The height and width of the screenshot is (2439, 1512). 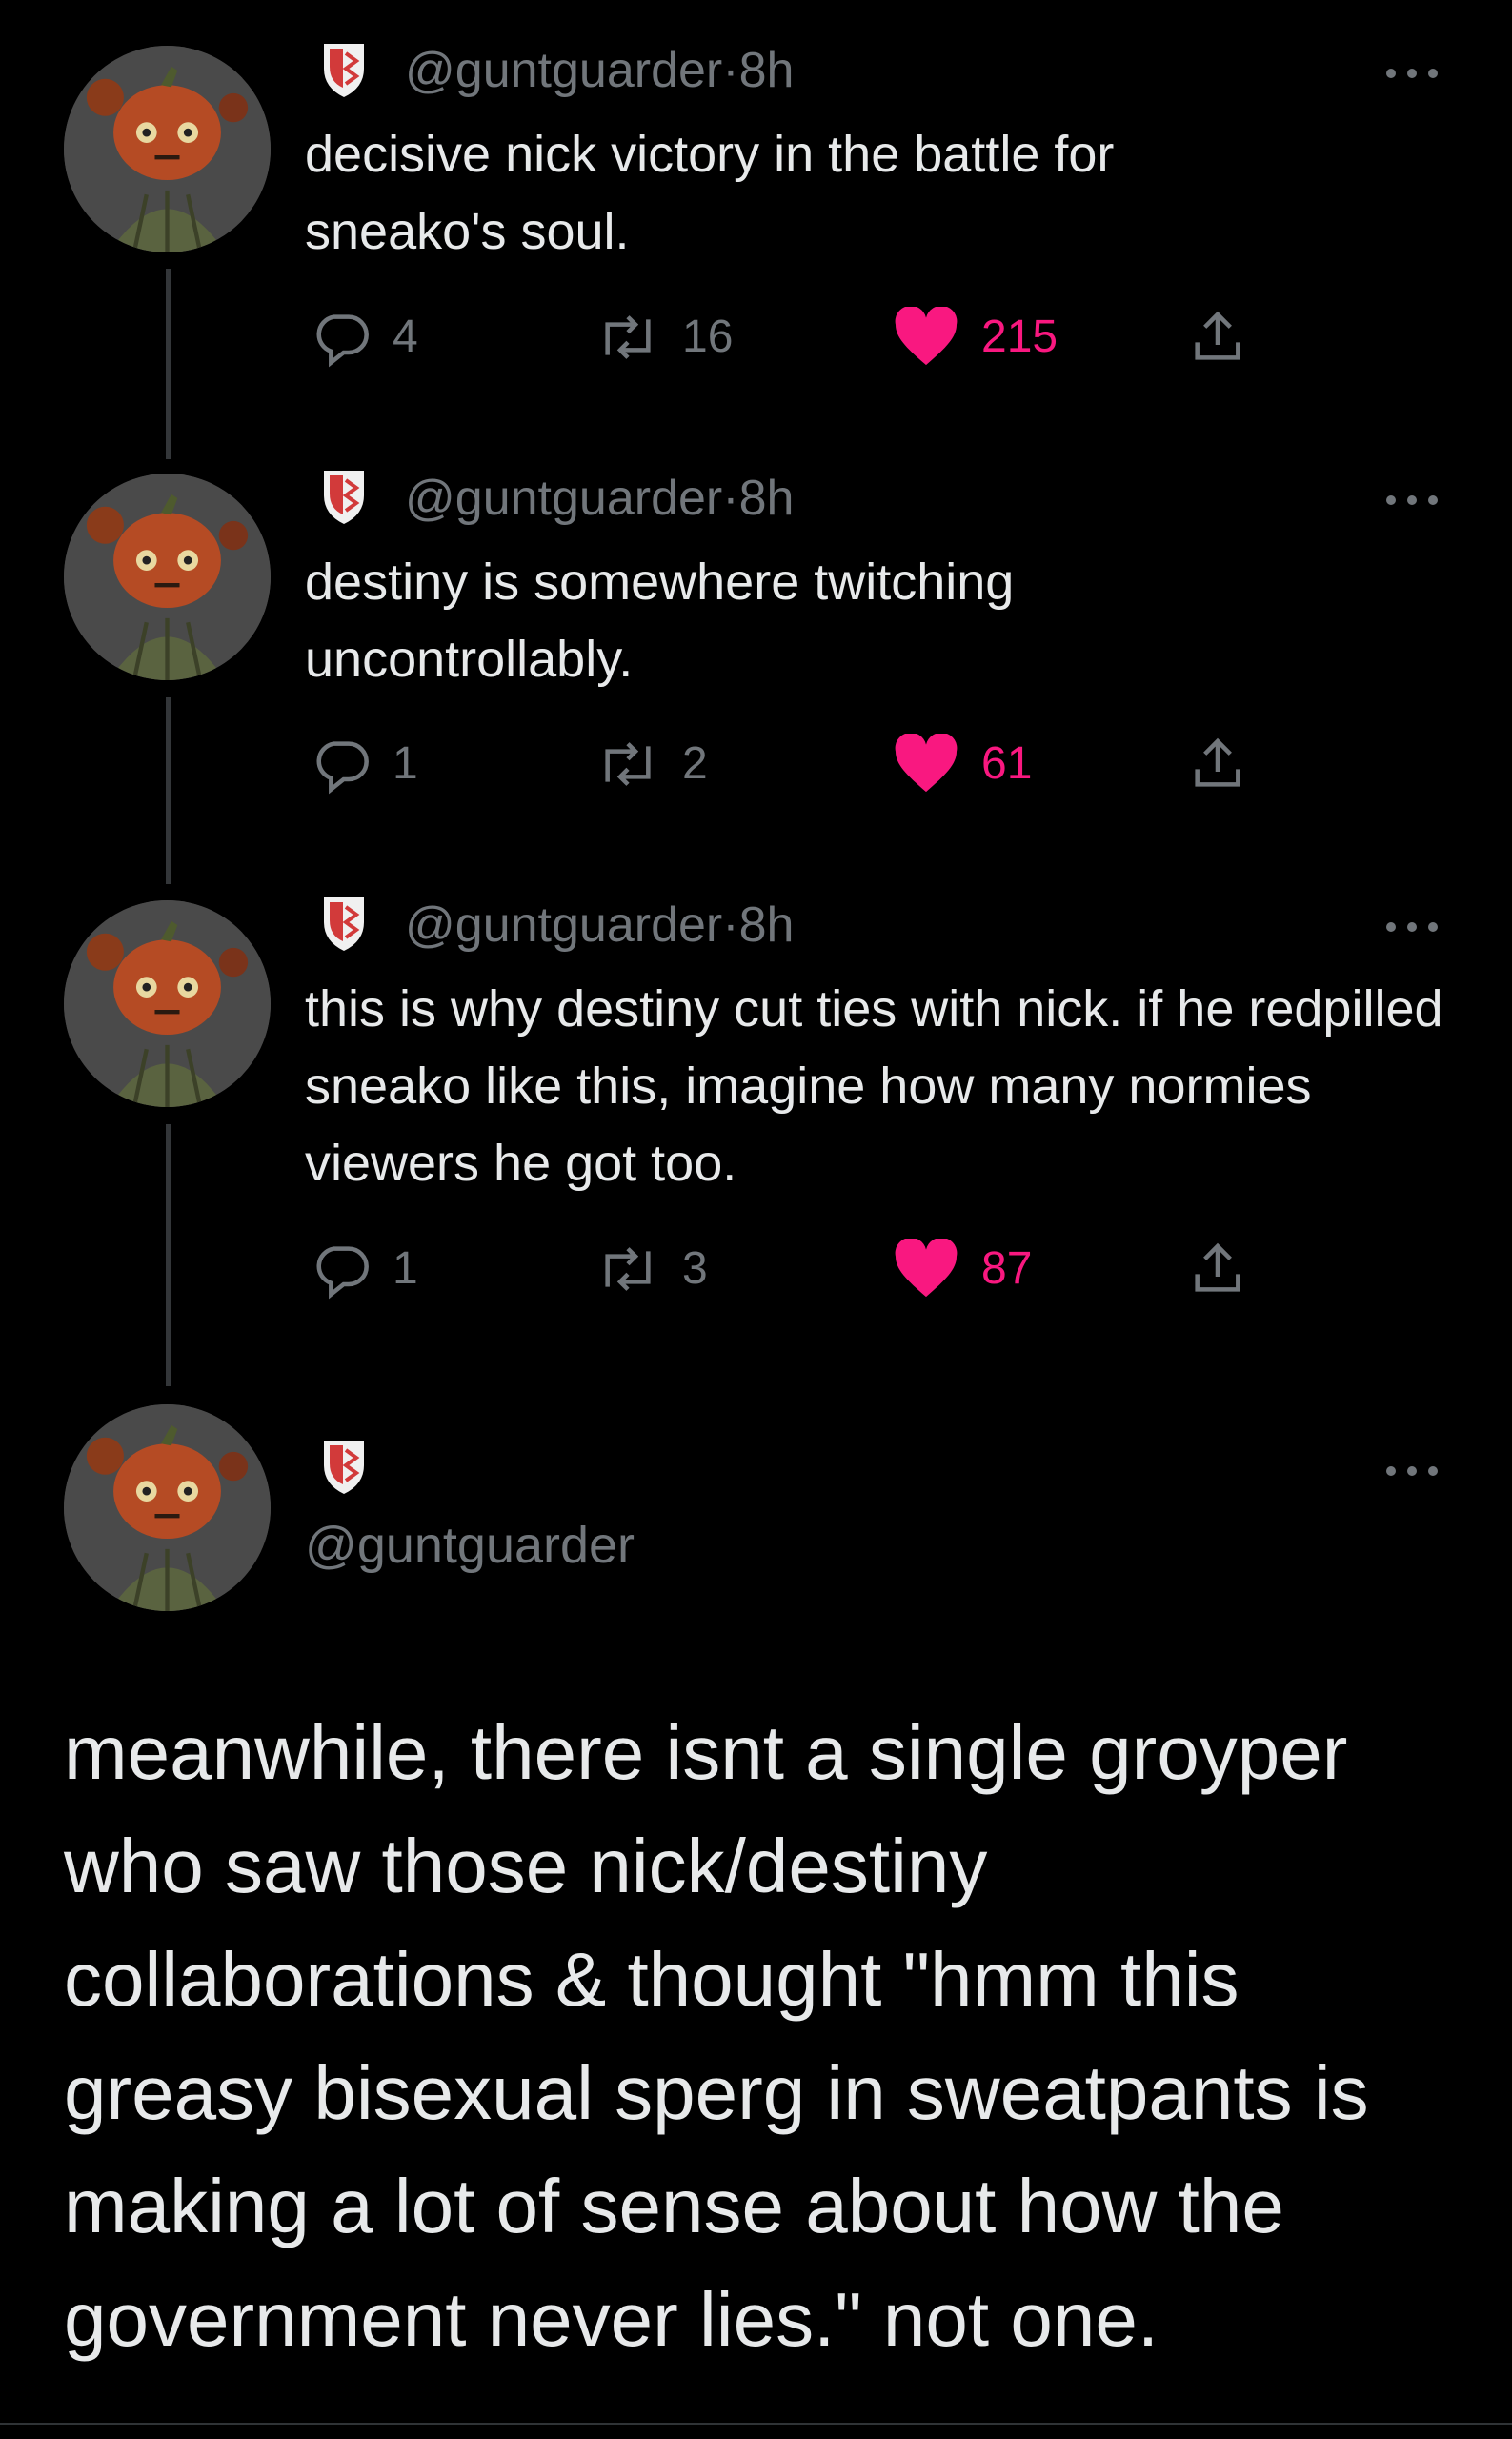 What do you see at coordinates (695, 763) in the screenshot?
I see `retweet-count: 2` at bounding box center [695, 763].